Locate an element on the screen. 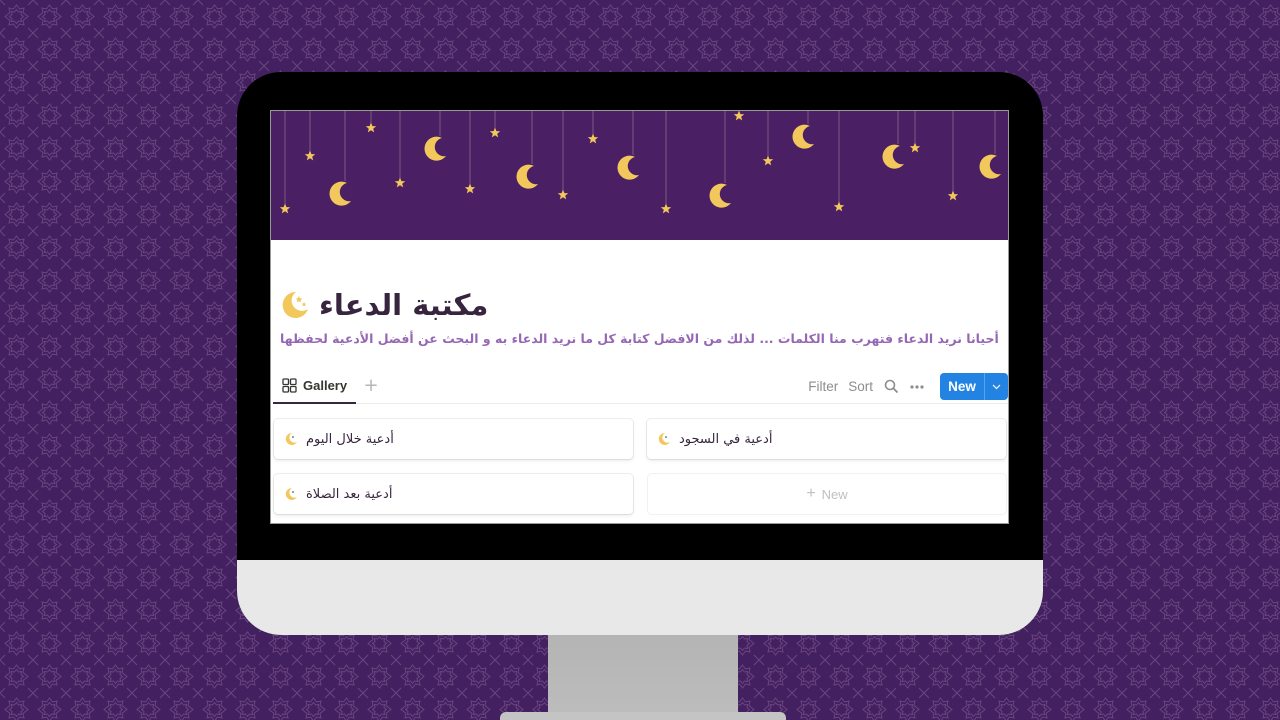  more-options-button is located at coordinates (917, 387).